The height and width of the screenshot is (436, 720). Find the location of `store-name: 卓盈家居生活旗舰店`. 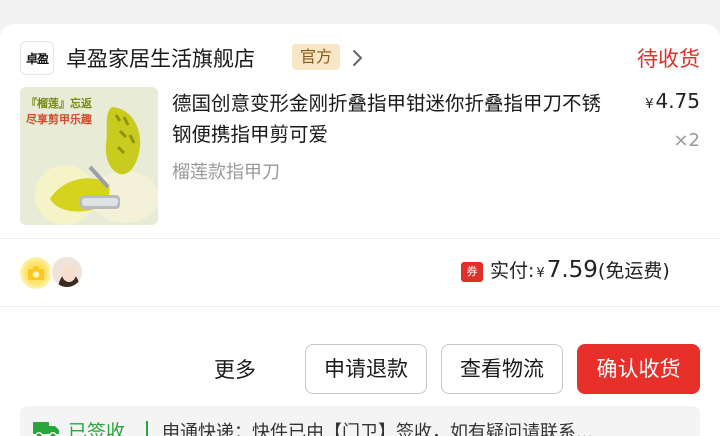

store-name: 卓盈家居生活旗舰店 is located at coordinates (160, 58).